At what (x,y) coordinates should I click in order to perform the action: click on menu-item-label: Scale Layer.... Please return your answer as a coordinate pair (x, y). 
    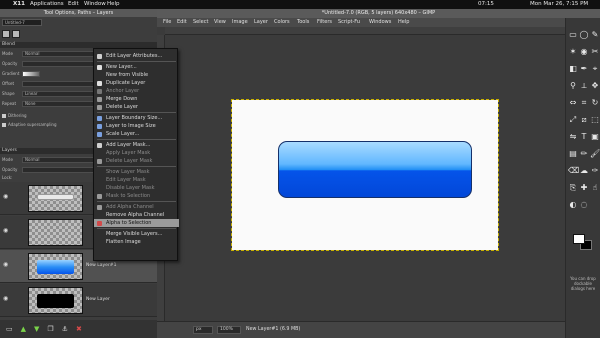
    Looking at the image, I should click on (123, 134).